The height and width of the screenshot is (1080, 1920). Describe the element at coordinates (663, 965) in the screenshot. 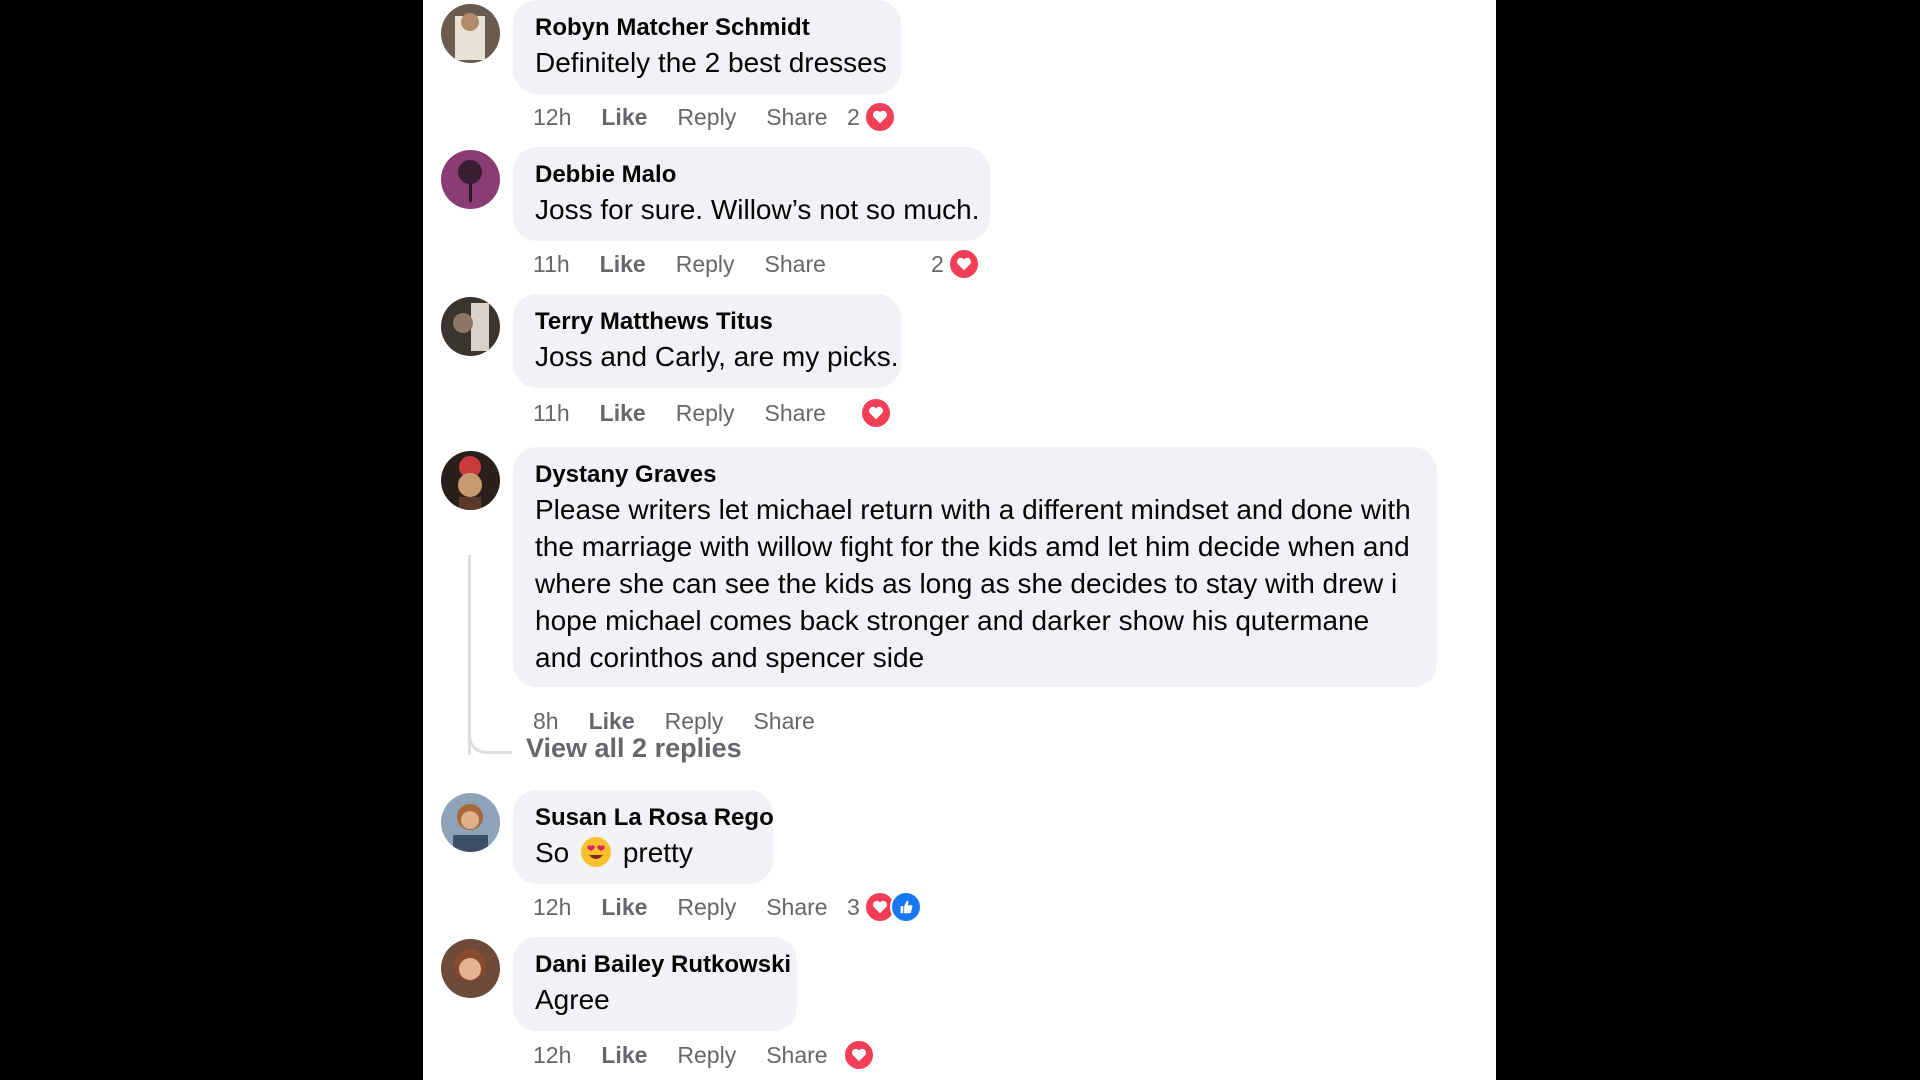

I see `comment-author: Dani Bailey Rutkowski` at that location.